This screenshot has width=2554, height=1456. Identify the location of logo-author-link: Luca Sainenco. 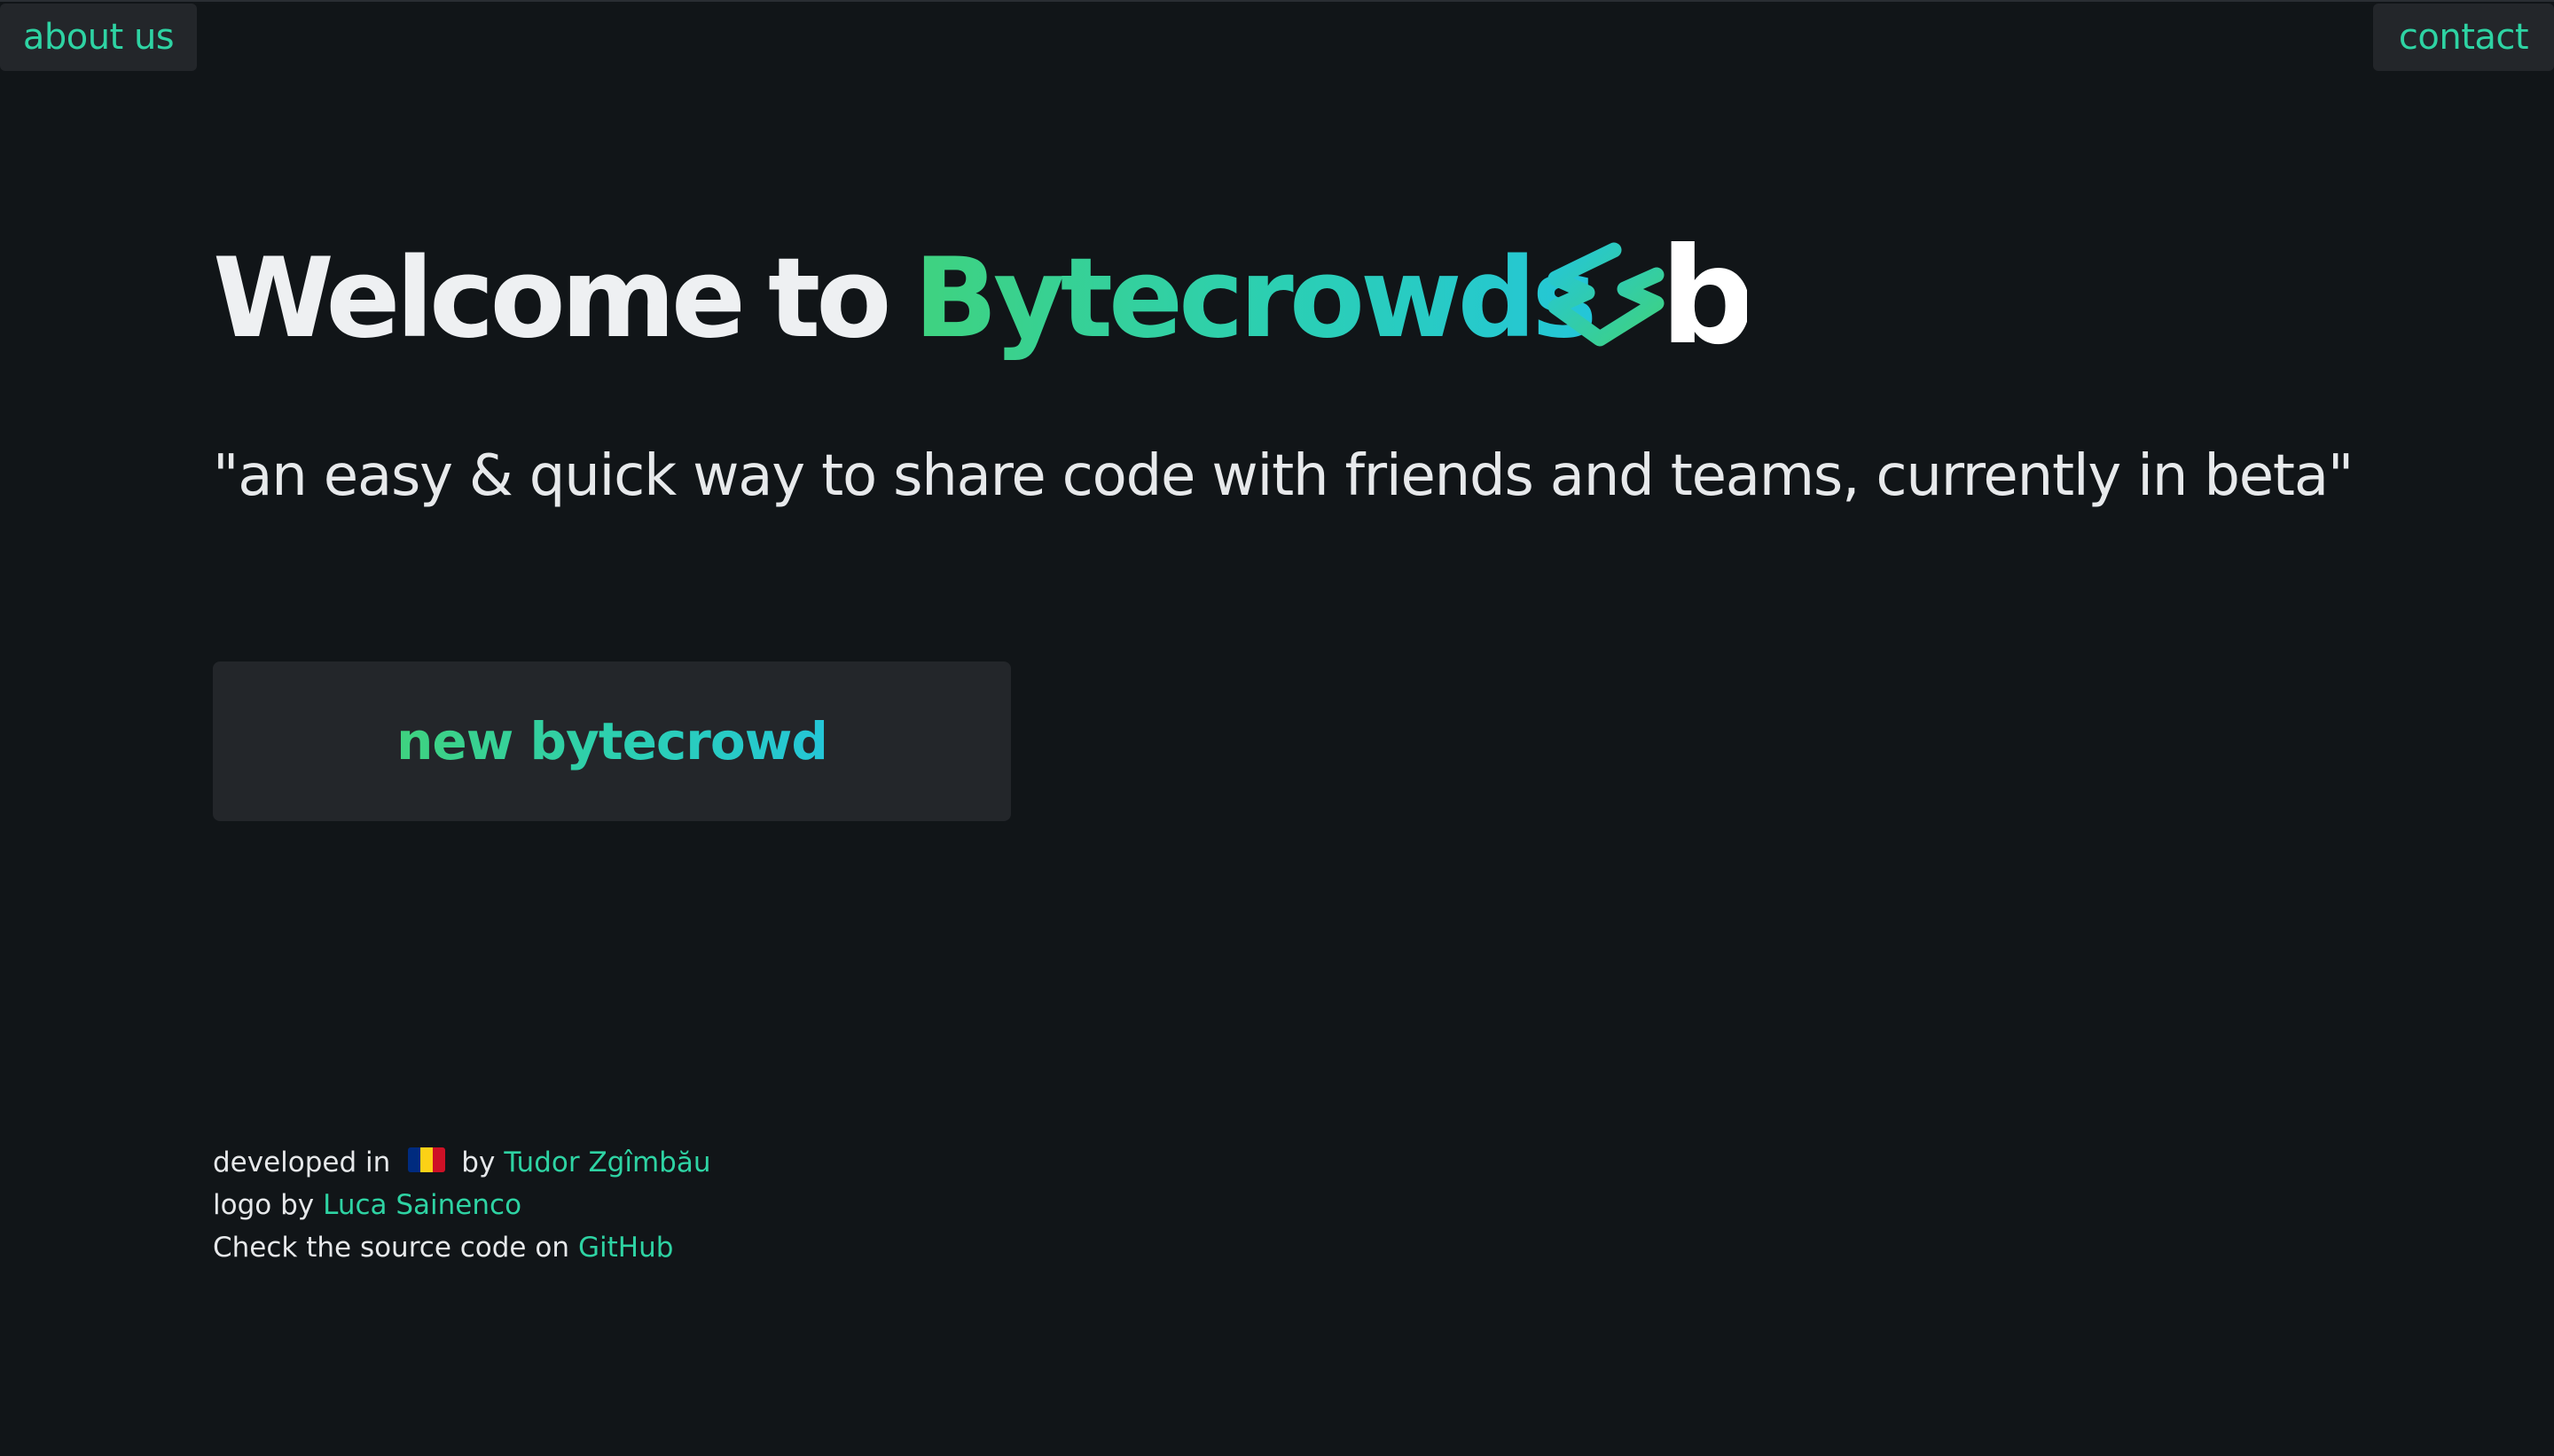
(422, 1205).